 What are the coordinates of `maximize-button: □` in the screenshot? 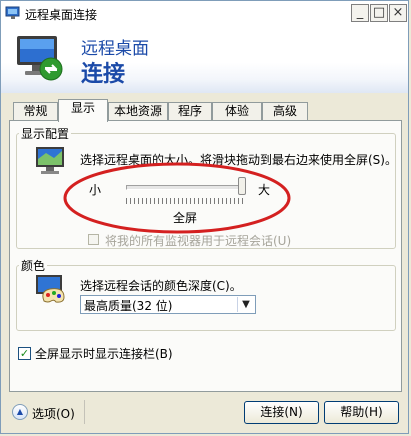 It's located at (379, 13).